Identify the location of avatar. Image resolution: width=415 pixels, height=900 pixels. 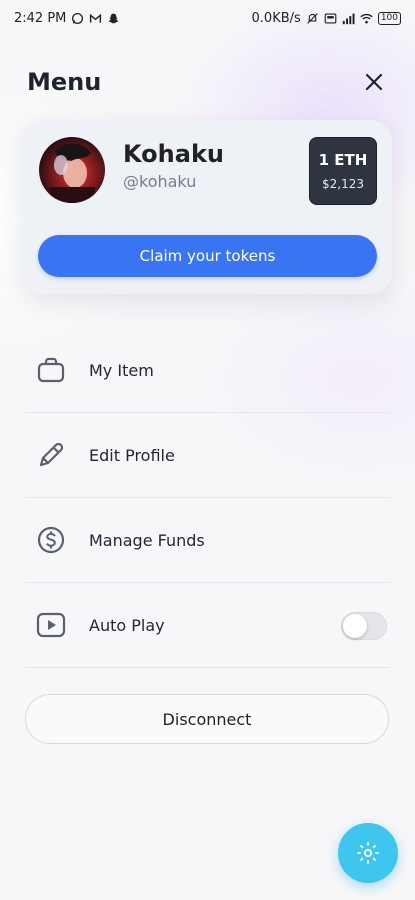
(72, 170).